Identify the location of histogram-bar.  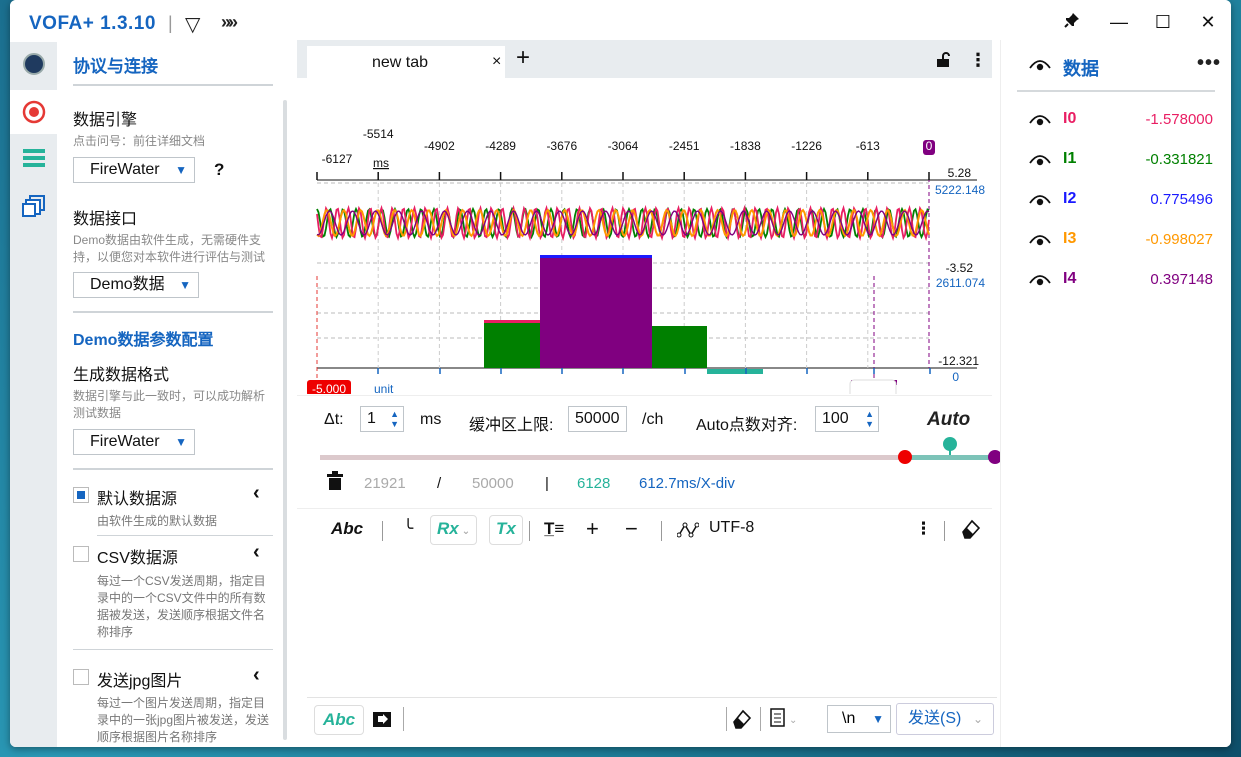
(512, 345).